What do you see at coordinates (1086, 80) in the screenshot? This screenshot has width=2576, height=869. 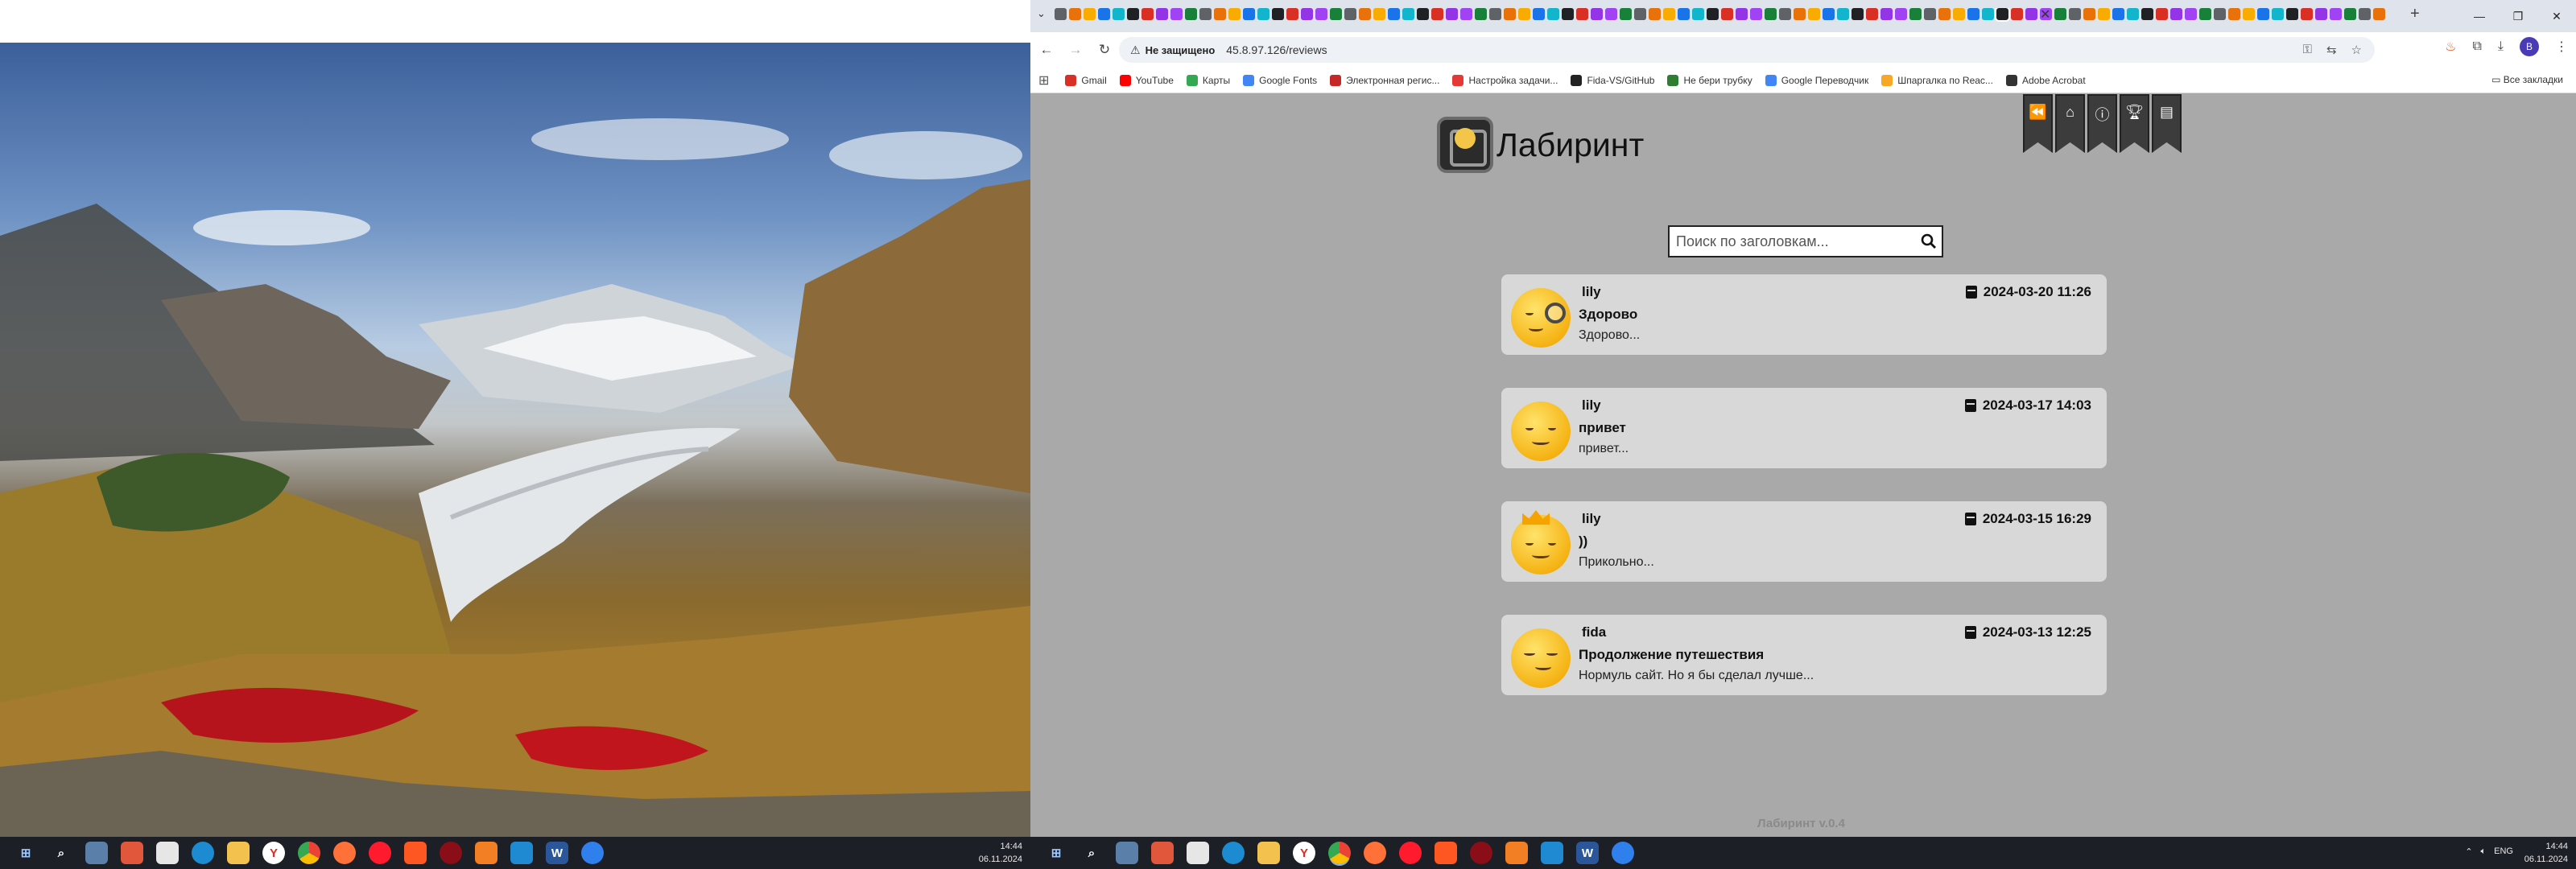 I see `bookmark-item: Gmail` at bounding box center [1086, 80].